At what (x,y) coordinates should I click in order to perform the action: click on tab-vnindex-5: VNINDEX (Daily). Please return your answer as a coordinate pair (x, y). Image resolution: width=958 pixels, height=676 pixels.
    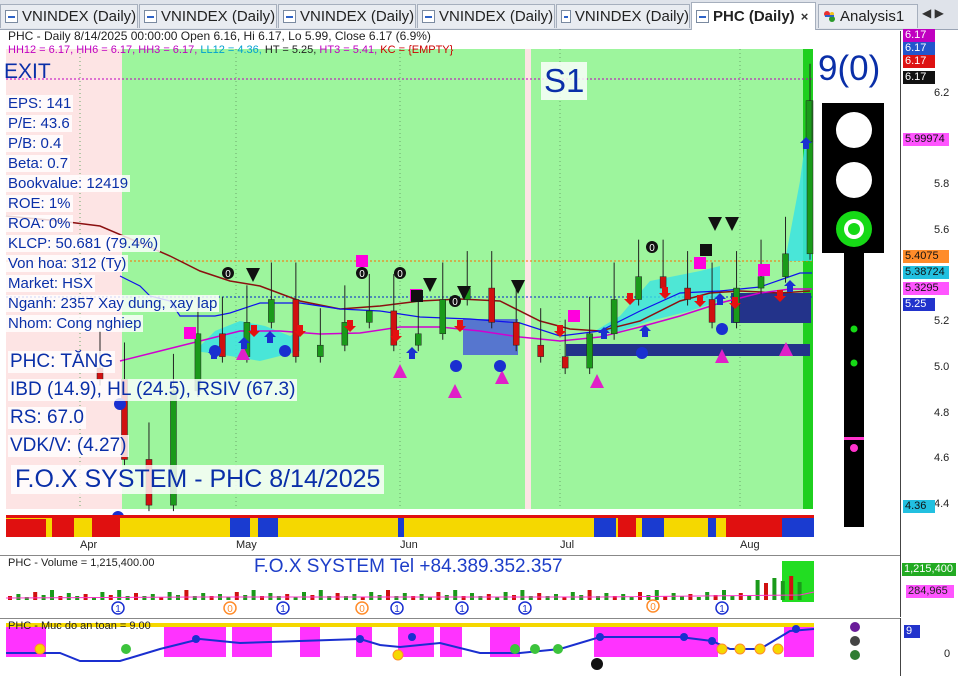
    Looking at the image, I should click on (623, 16).